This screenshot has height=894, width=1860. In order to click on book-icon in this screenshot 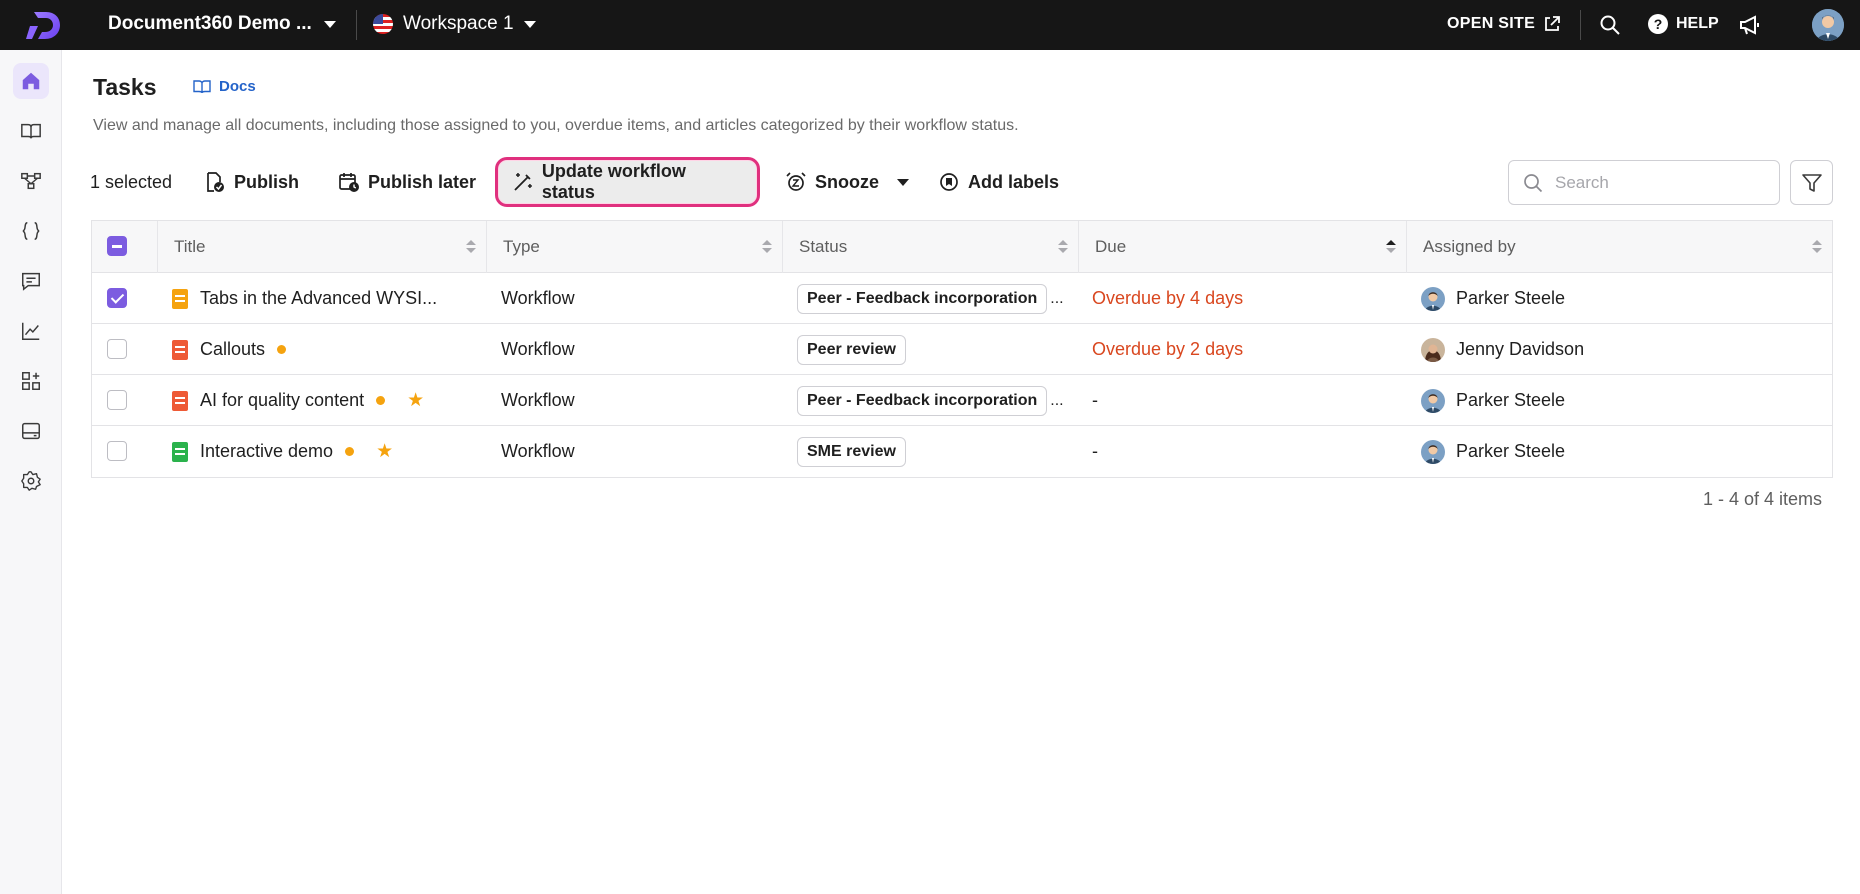, I will do `click(31, 131)`.